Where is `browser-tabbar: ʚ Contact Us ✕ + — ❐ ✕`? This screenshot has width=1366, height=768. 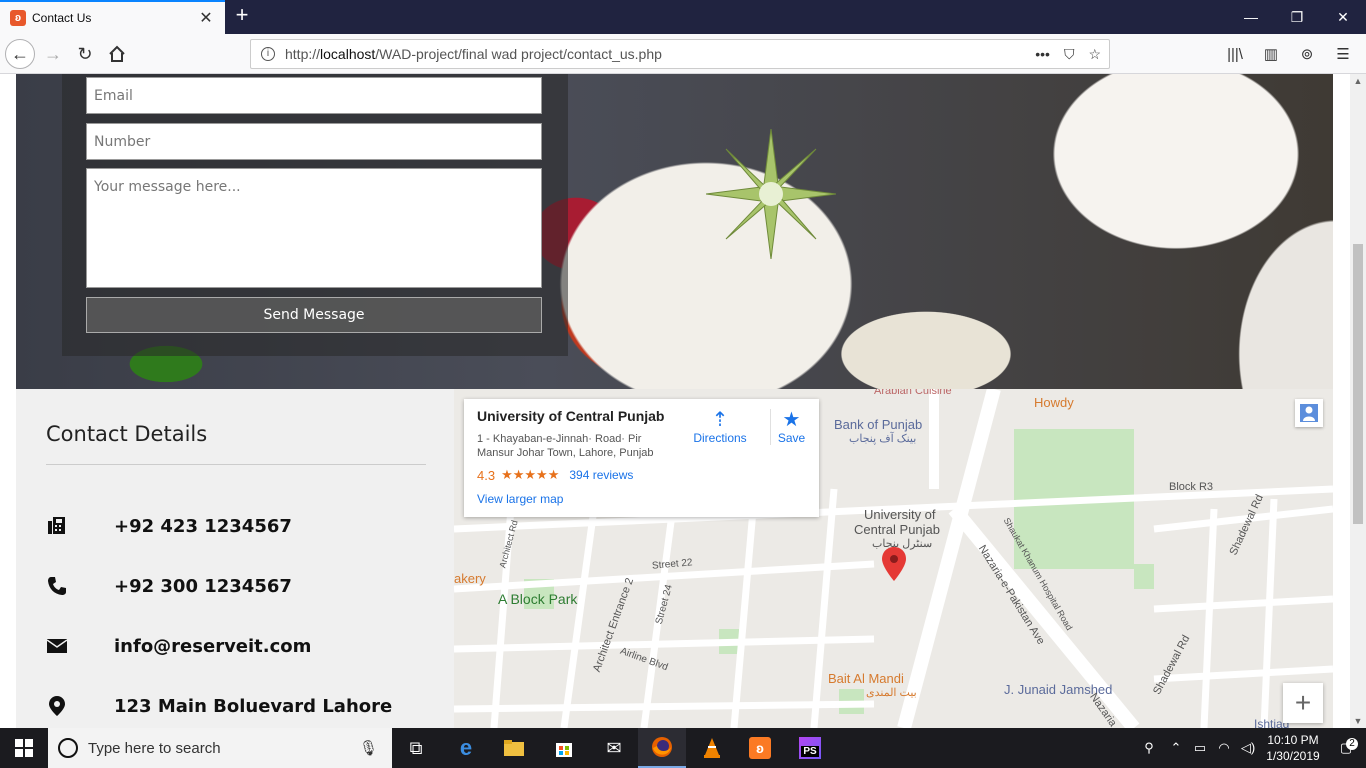 browser-tabbar: ʚ Contact Us ✕ + — ❐ ✕ is located at coordinates (683, 17).